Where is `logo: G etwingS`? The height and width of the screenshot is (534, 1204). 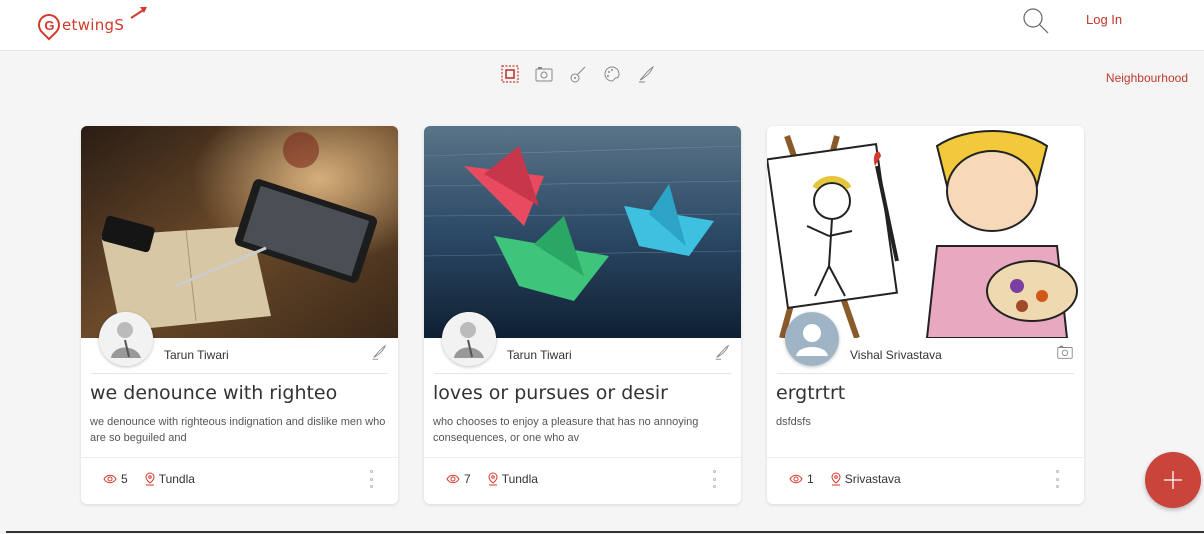
logo: G etwingS is located at coordinates (90, 24).